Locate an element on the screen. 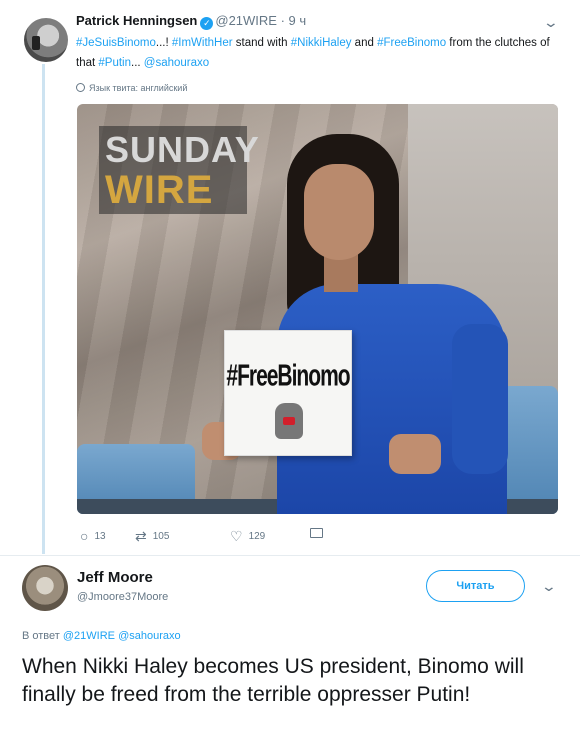  hashtag-link: #NikkiHaley is located at coordinates (321, 43).